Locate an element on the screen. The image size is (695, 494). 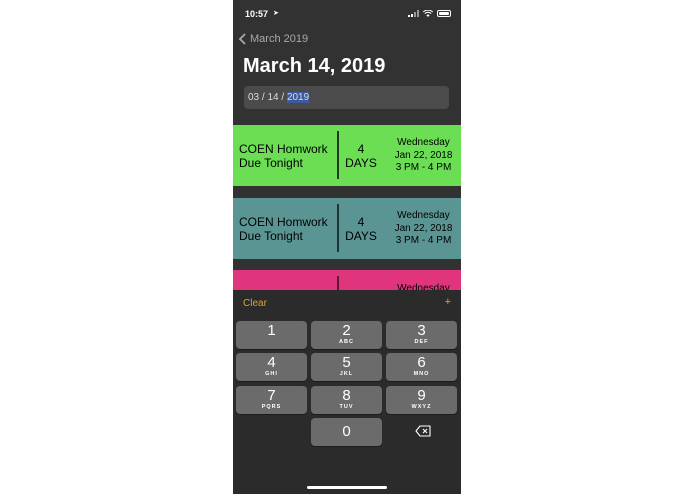
key-letters: WXYZ is located at coordinates (421, 407).